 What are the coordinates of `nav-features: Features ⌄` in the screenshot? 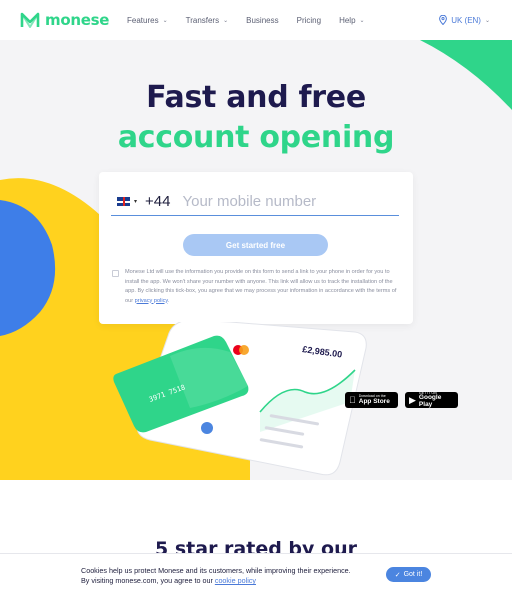 It's located at (147, 20).